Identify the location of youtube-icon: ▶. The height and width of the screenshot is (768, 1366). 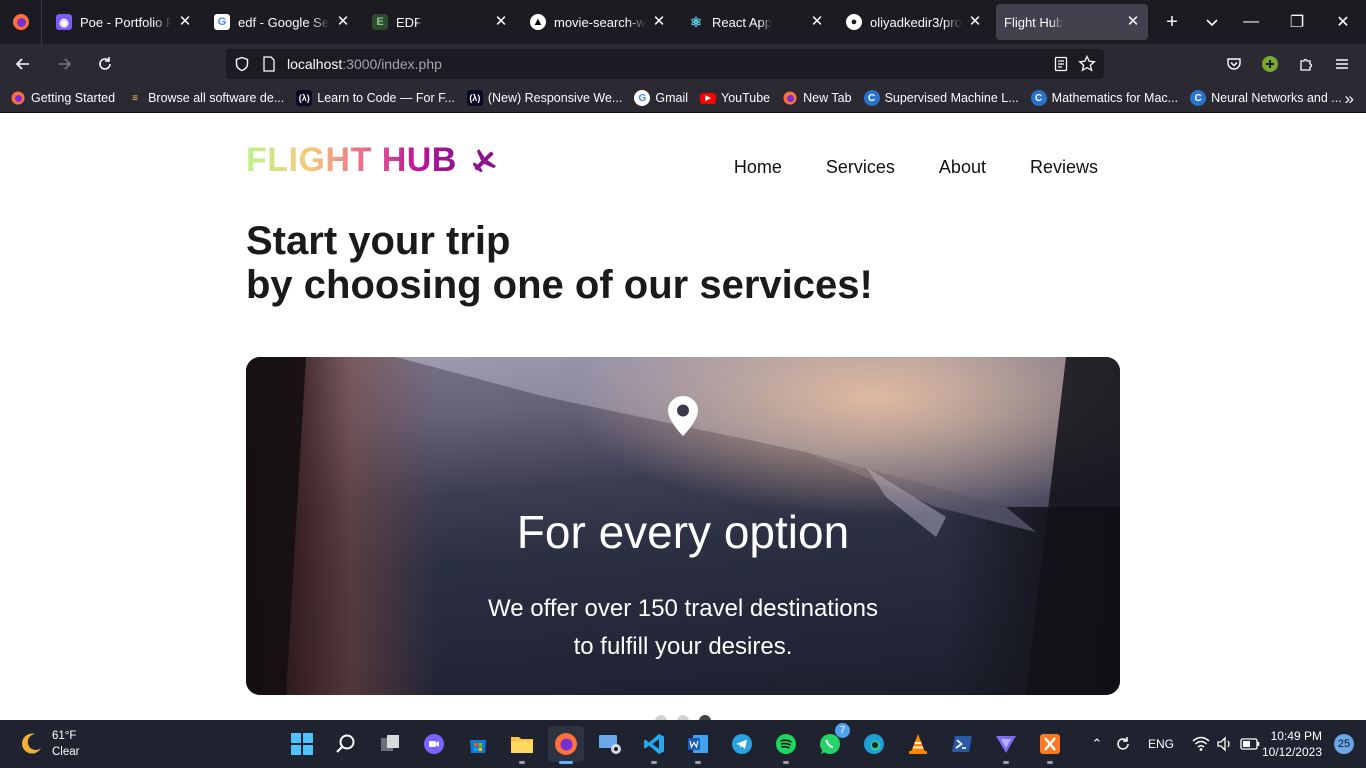
(708, 98).